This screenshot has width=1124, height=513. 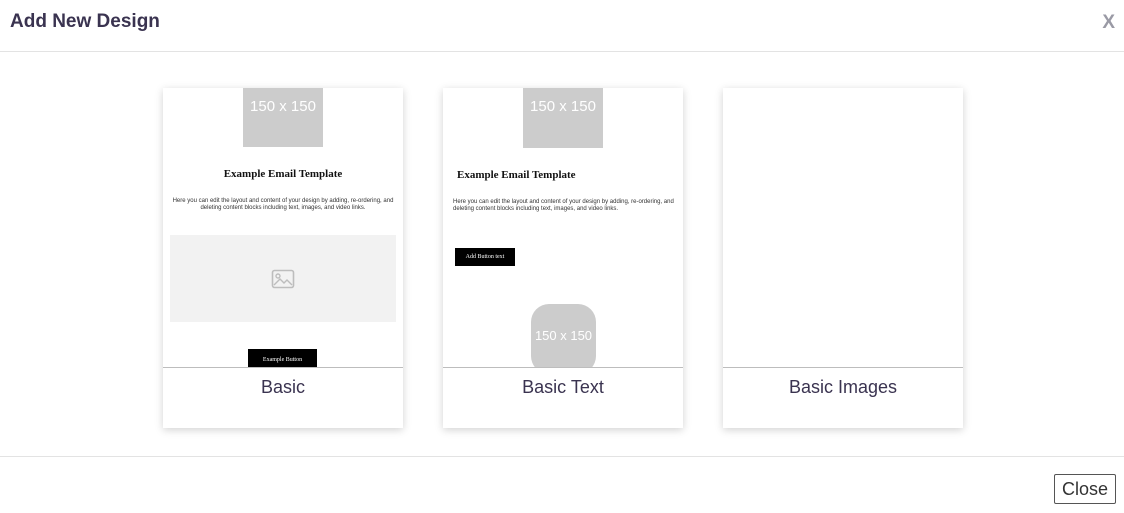 I want to click on template-label: Basic Text, so click(x=563, y=387).